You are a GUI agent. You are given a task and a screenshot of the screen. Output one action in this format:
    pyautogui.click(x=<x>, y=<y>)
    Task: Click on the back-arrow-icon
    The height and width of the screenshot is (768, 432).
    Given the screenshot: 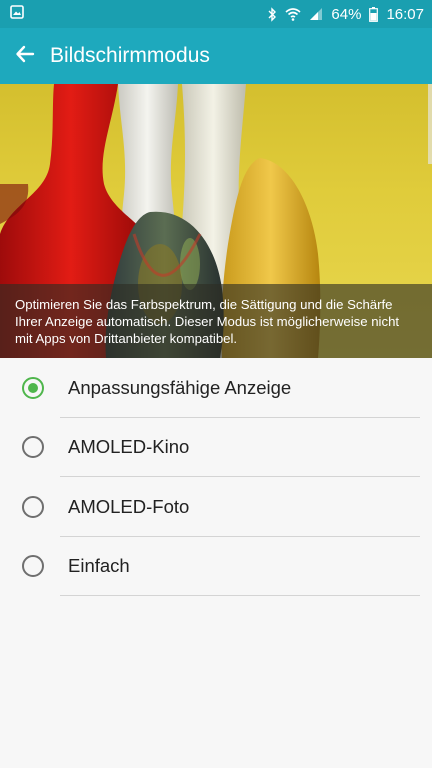 What is the action you would take?
    pyautogui.click(x=25, y=56)
    